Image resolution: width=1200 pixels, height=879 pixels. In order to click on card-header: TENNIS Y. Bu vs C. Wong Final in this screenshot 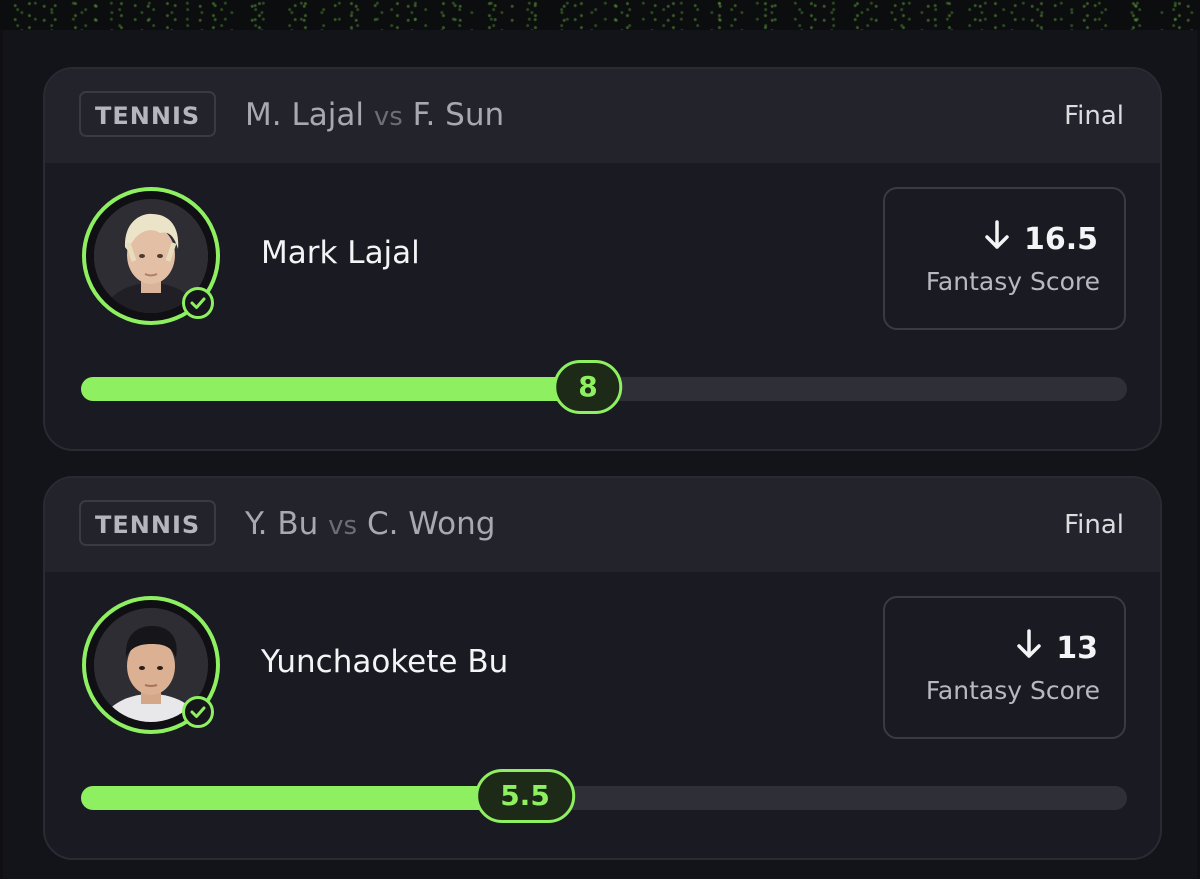, I will do `click(602, 525)`.